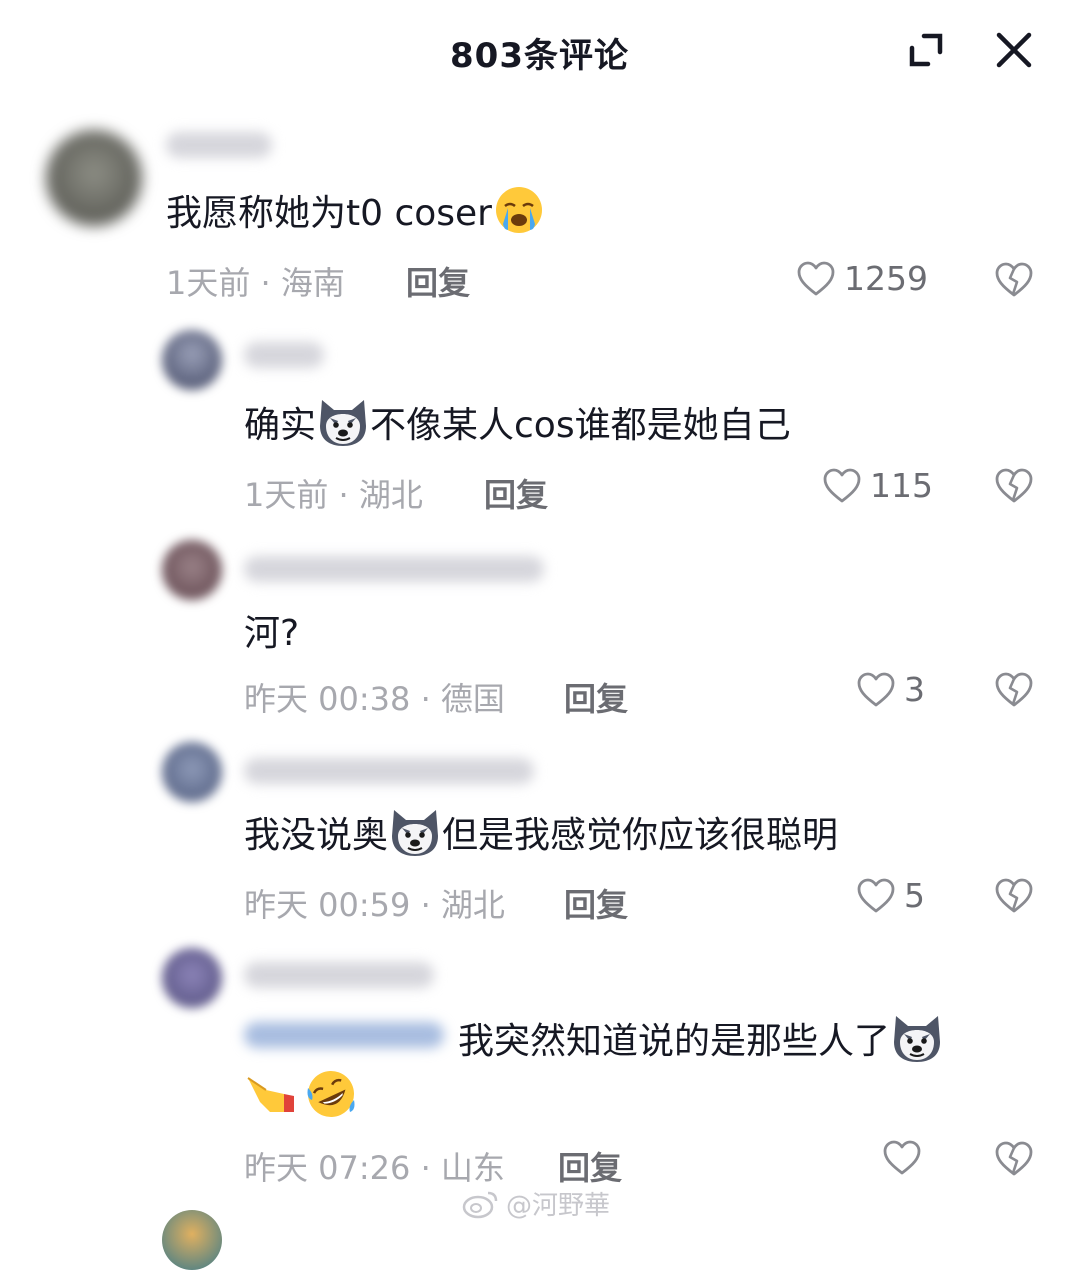 The height and width of the screenshot is (1270, 1079). Describe the element at coordinates (701, 1038) in the screenshot. I see `comment-text: 我突然知道说的是那些人了` at that location.